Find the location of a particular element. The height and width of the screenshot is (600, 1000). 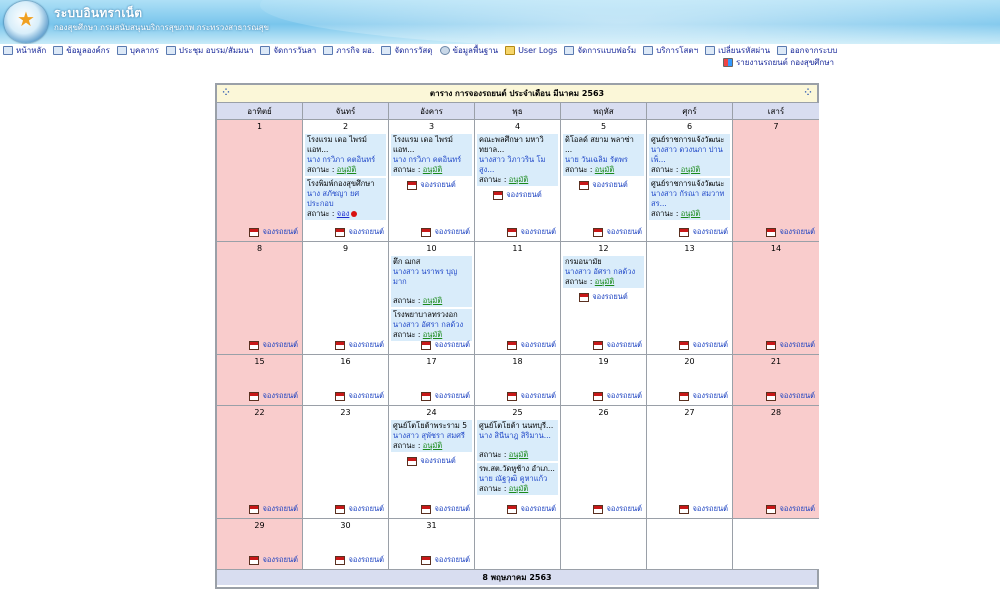

menu-item-car-report: รายงานรถยนต์ กองสุขศึกษา is located at coordinates (778, 62).